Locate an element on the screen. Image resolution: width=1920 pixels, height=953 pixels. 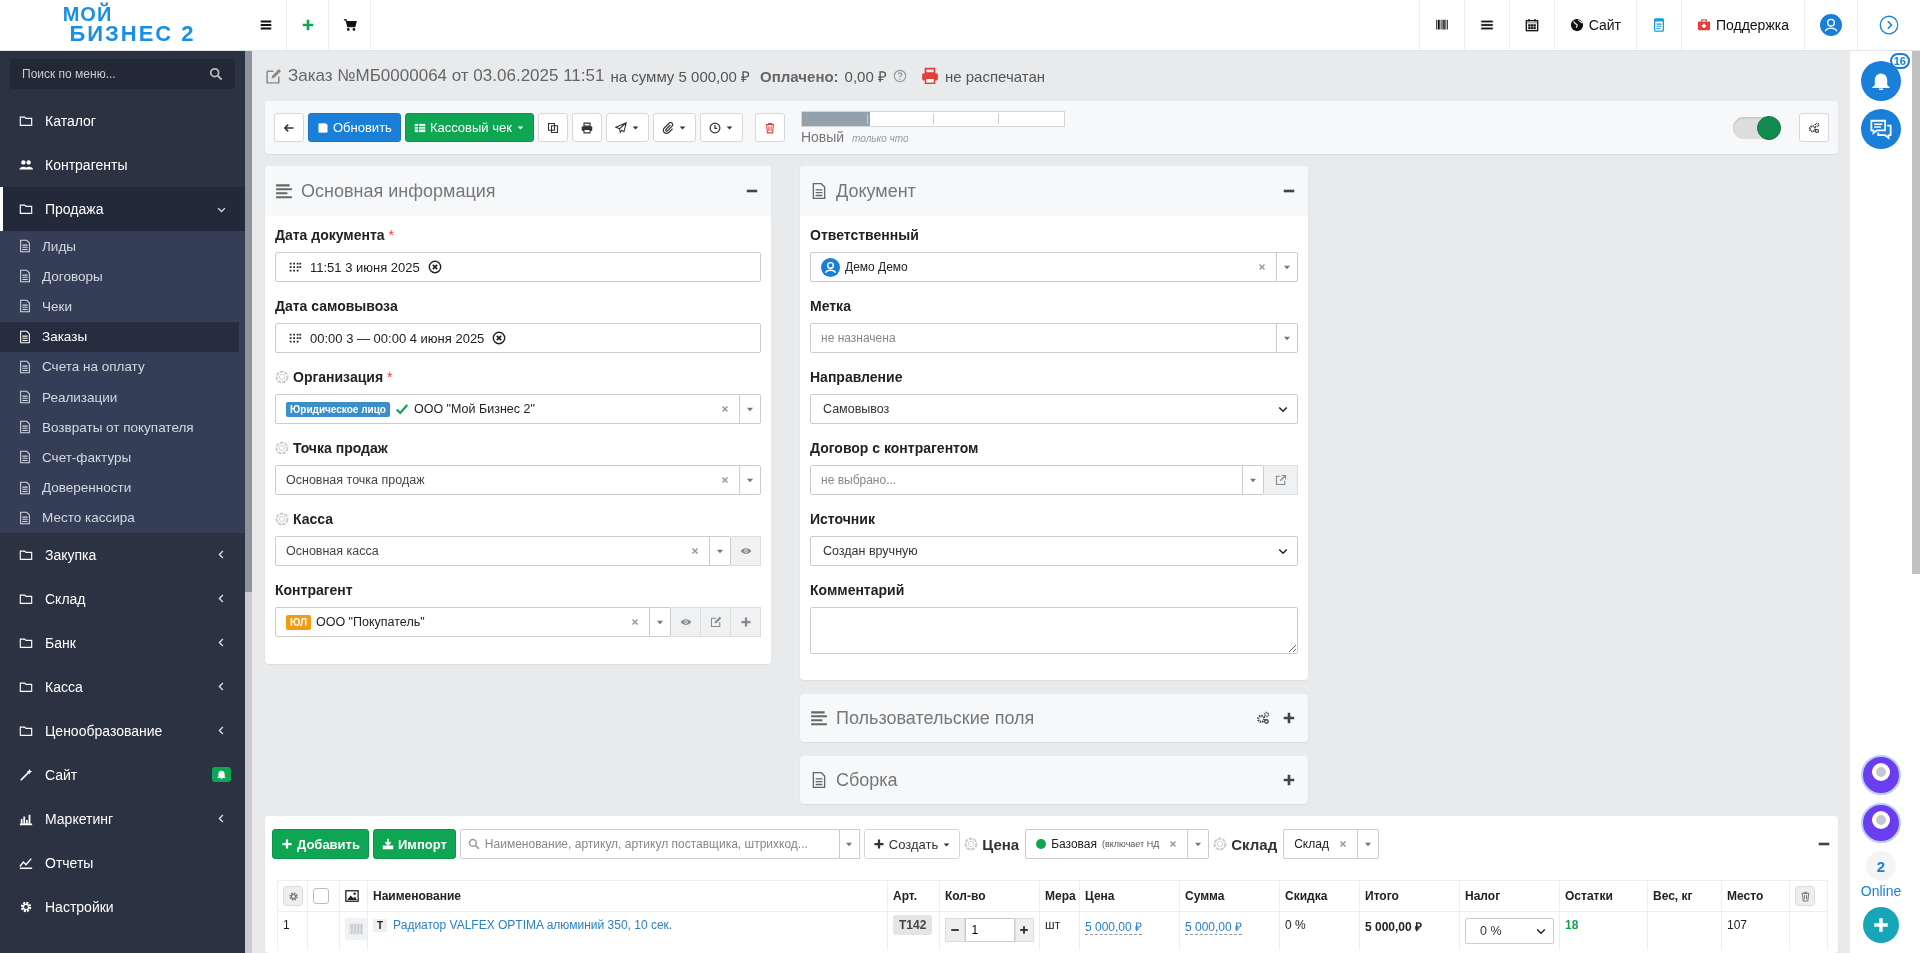
create-button: Создать is located at coordinates (912, 844).